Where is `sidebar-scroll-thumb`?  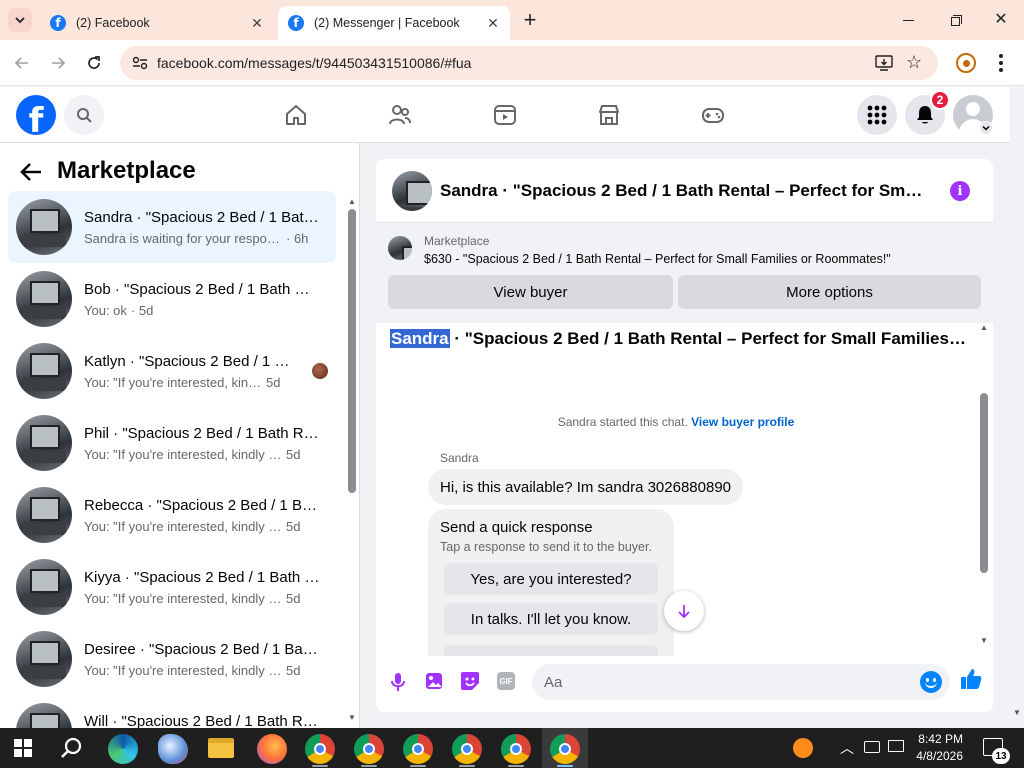
sidebar-scroll-thumb is located at coordinates (352, 351).